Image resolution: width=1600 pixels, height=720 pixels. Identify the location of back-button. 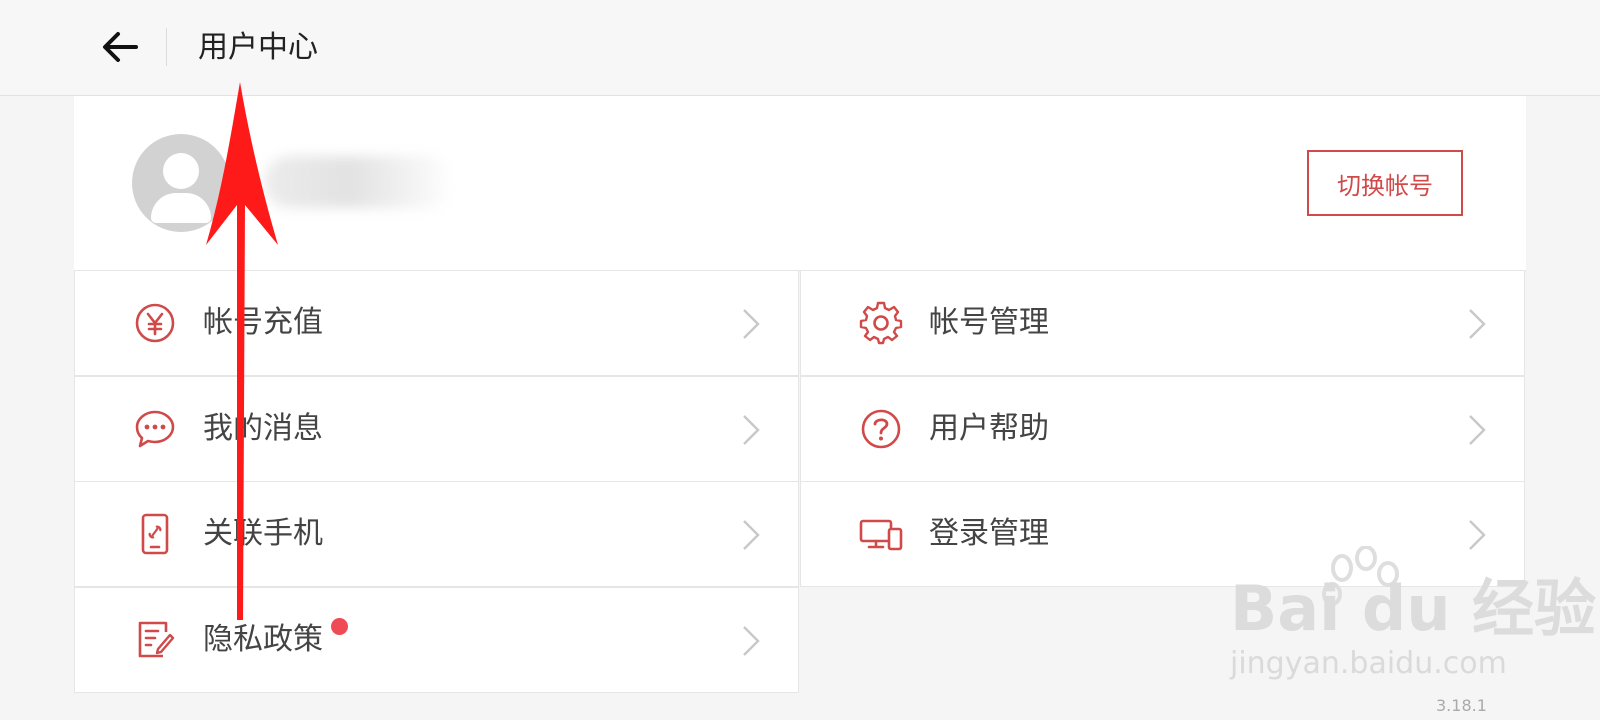
(120, 47).